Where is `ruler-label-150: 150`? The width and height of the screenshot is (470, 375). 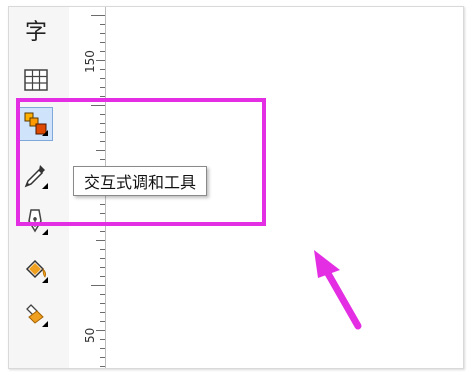
ruler-label-150: 150 is located at coordinates (90, 61).